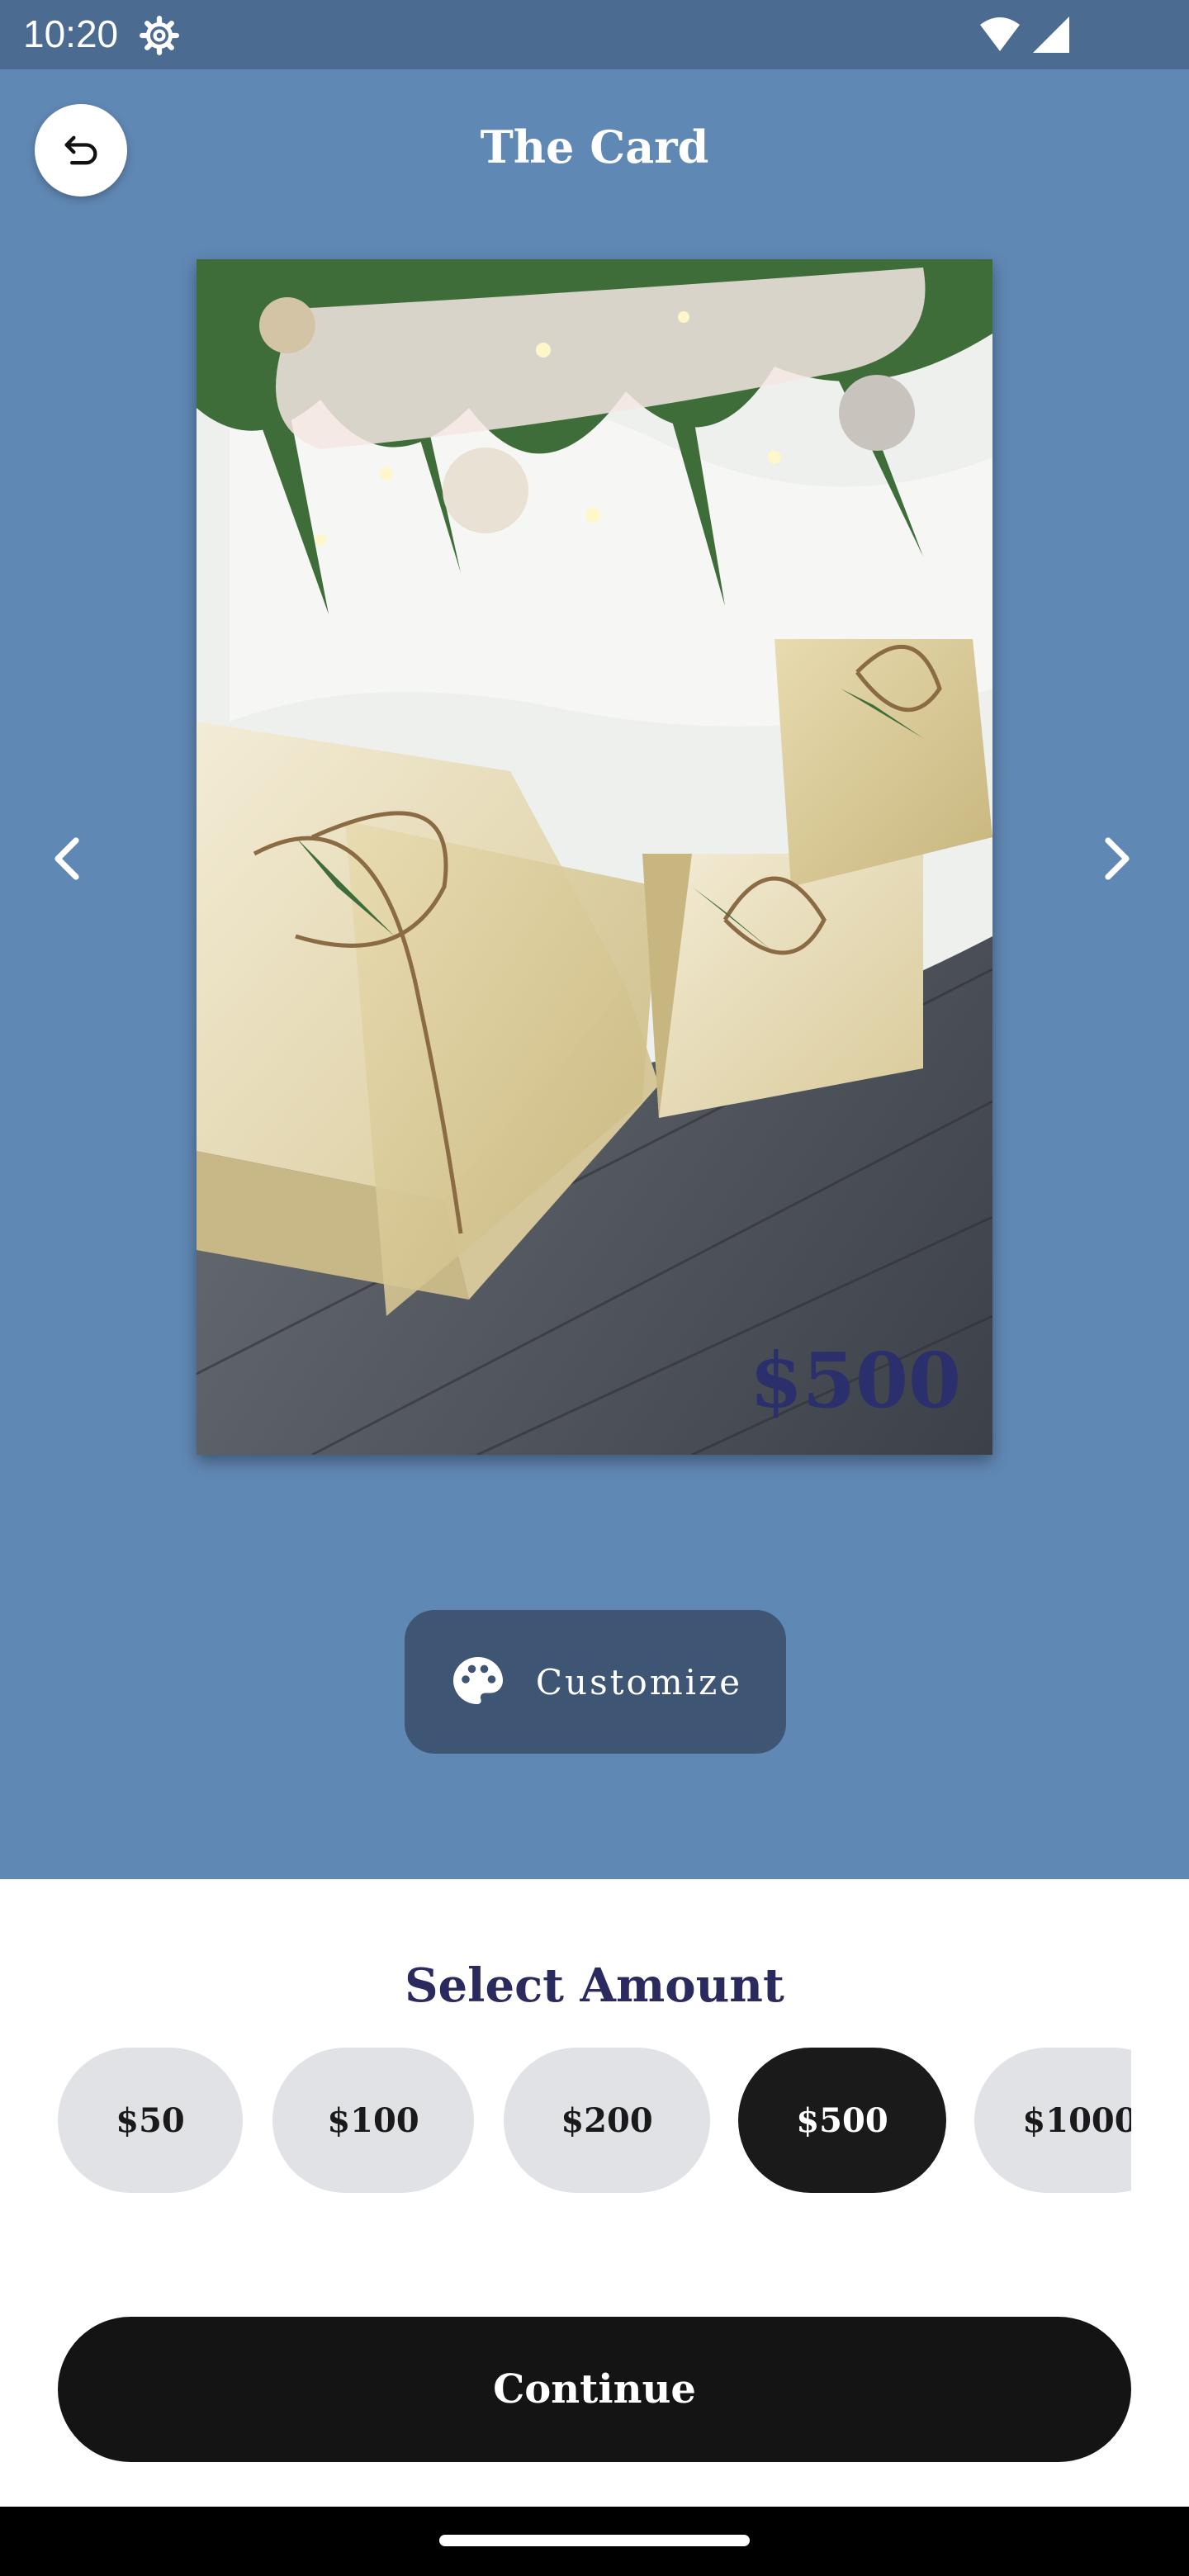 This screenshot has width=1189, height=2576. What do you see at coordinates (594, 34) in the screenshot?
I see `status-bar: 10:20` at bounding box center [594, 34].